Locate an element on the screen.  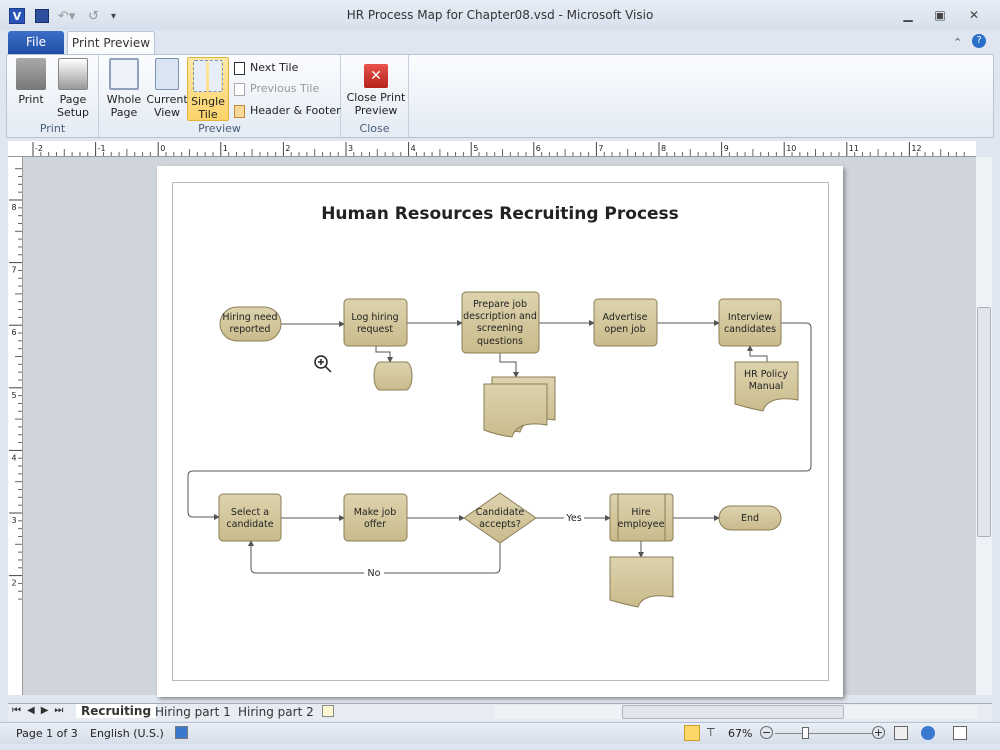
zoom-out-button: − is located at coordinates (766, 732).